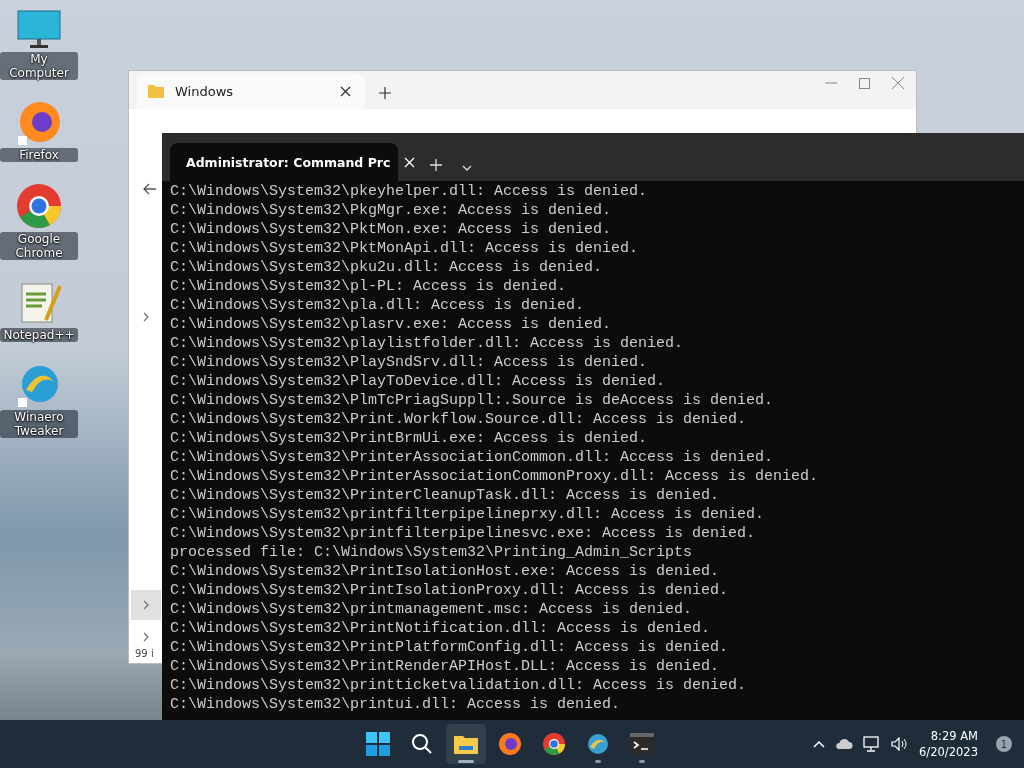 This screenshot has height=768, width=1024. What do you see at coordinates (405, 248) in the screenshot?
I see `console-line: C:\Windows\System32\PktMonApi.dll: Access is denied.` at bounding box center [405, 248].